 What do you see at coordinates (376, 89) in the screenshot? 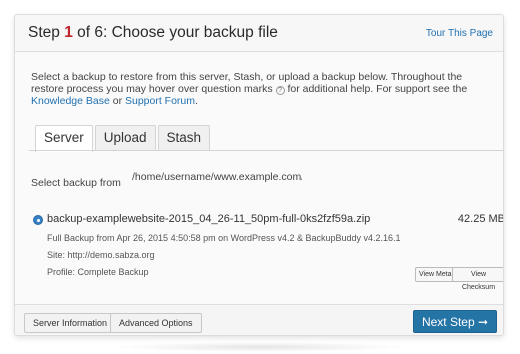
I see `intro-text-part-2: for additional help. For support see the` at bounding box center [376, 89].